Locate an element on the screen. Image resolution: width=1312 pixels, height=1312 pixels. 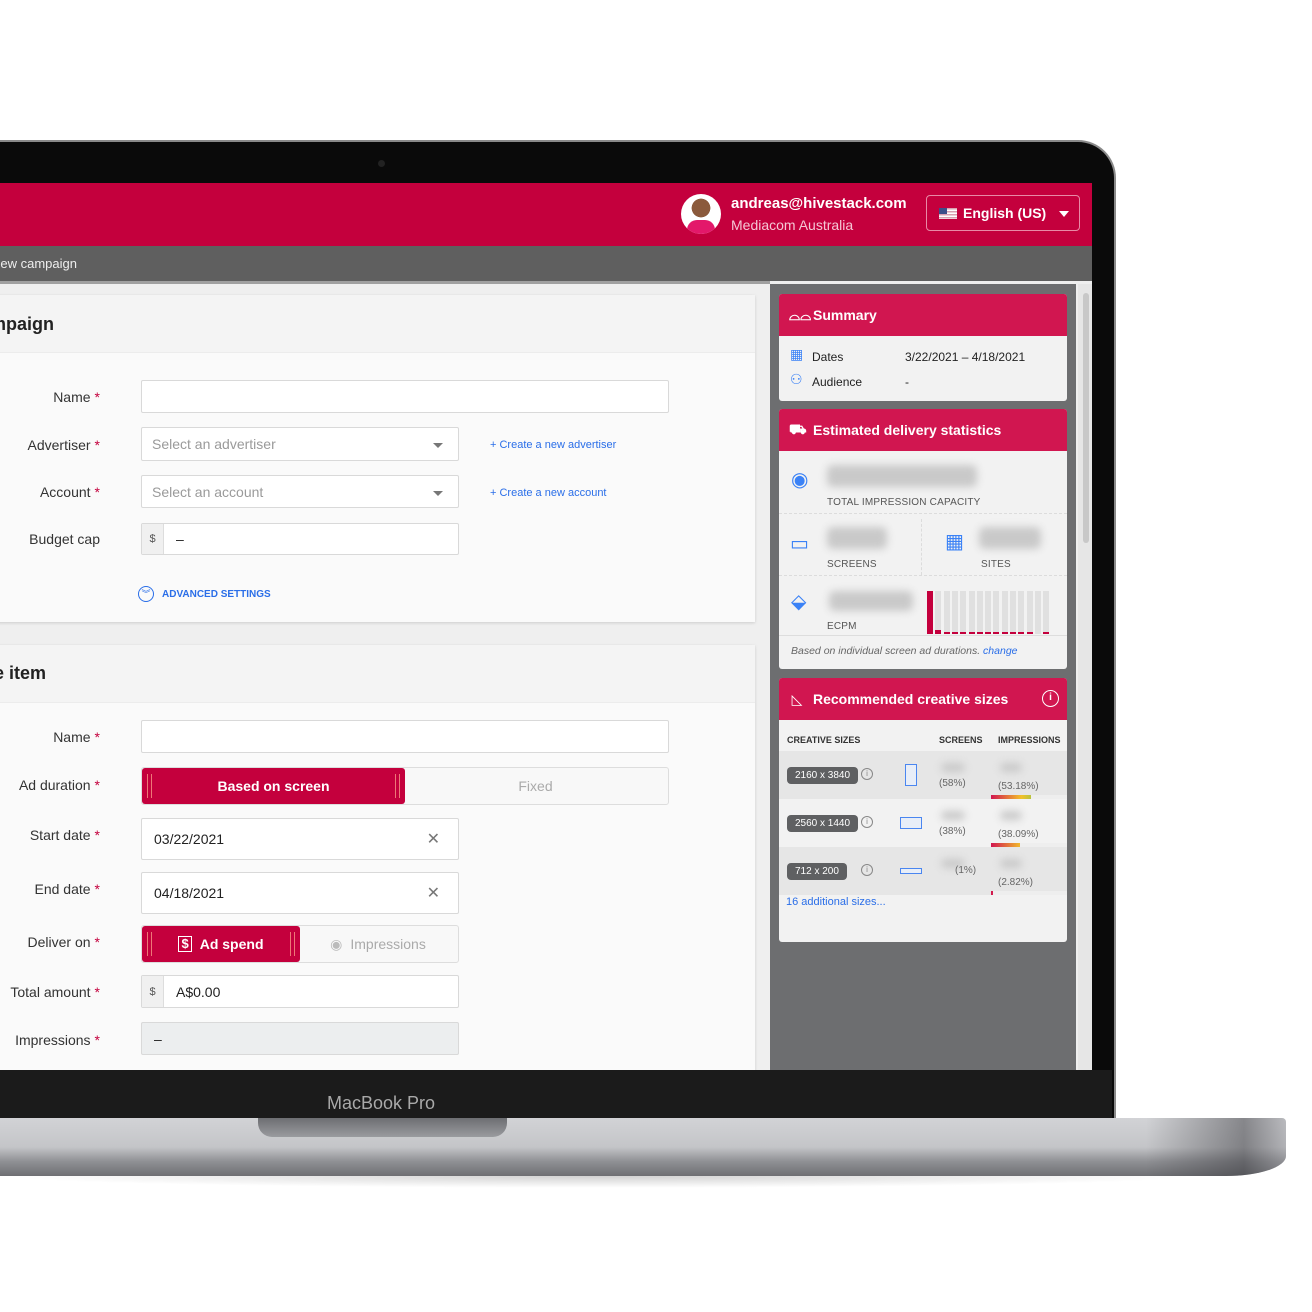
dates-label: Dates is located at coordinates (828, 357).